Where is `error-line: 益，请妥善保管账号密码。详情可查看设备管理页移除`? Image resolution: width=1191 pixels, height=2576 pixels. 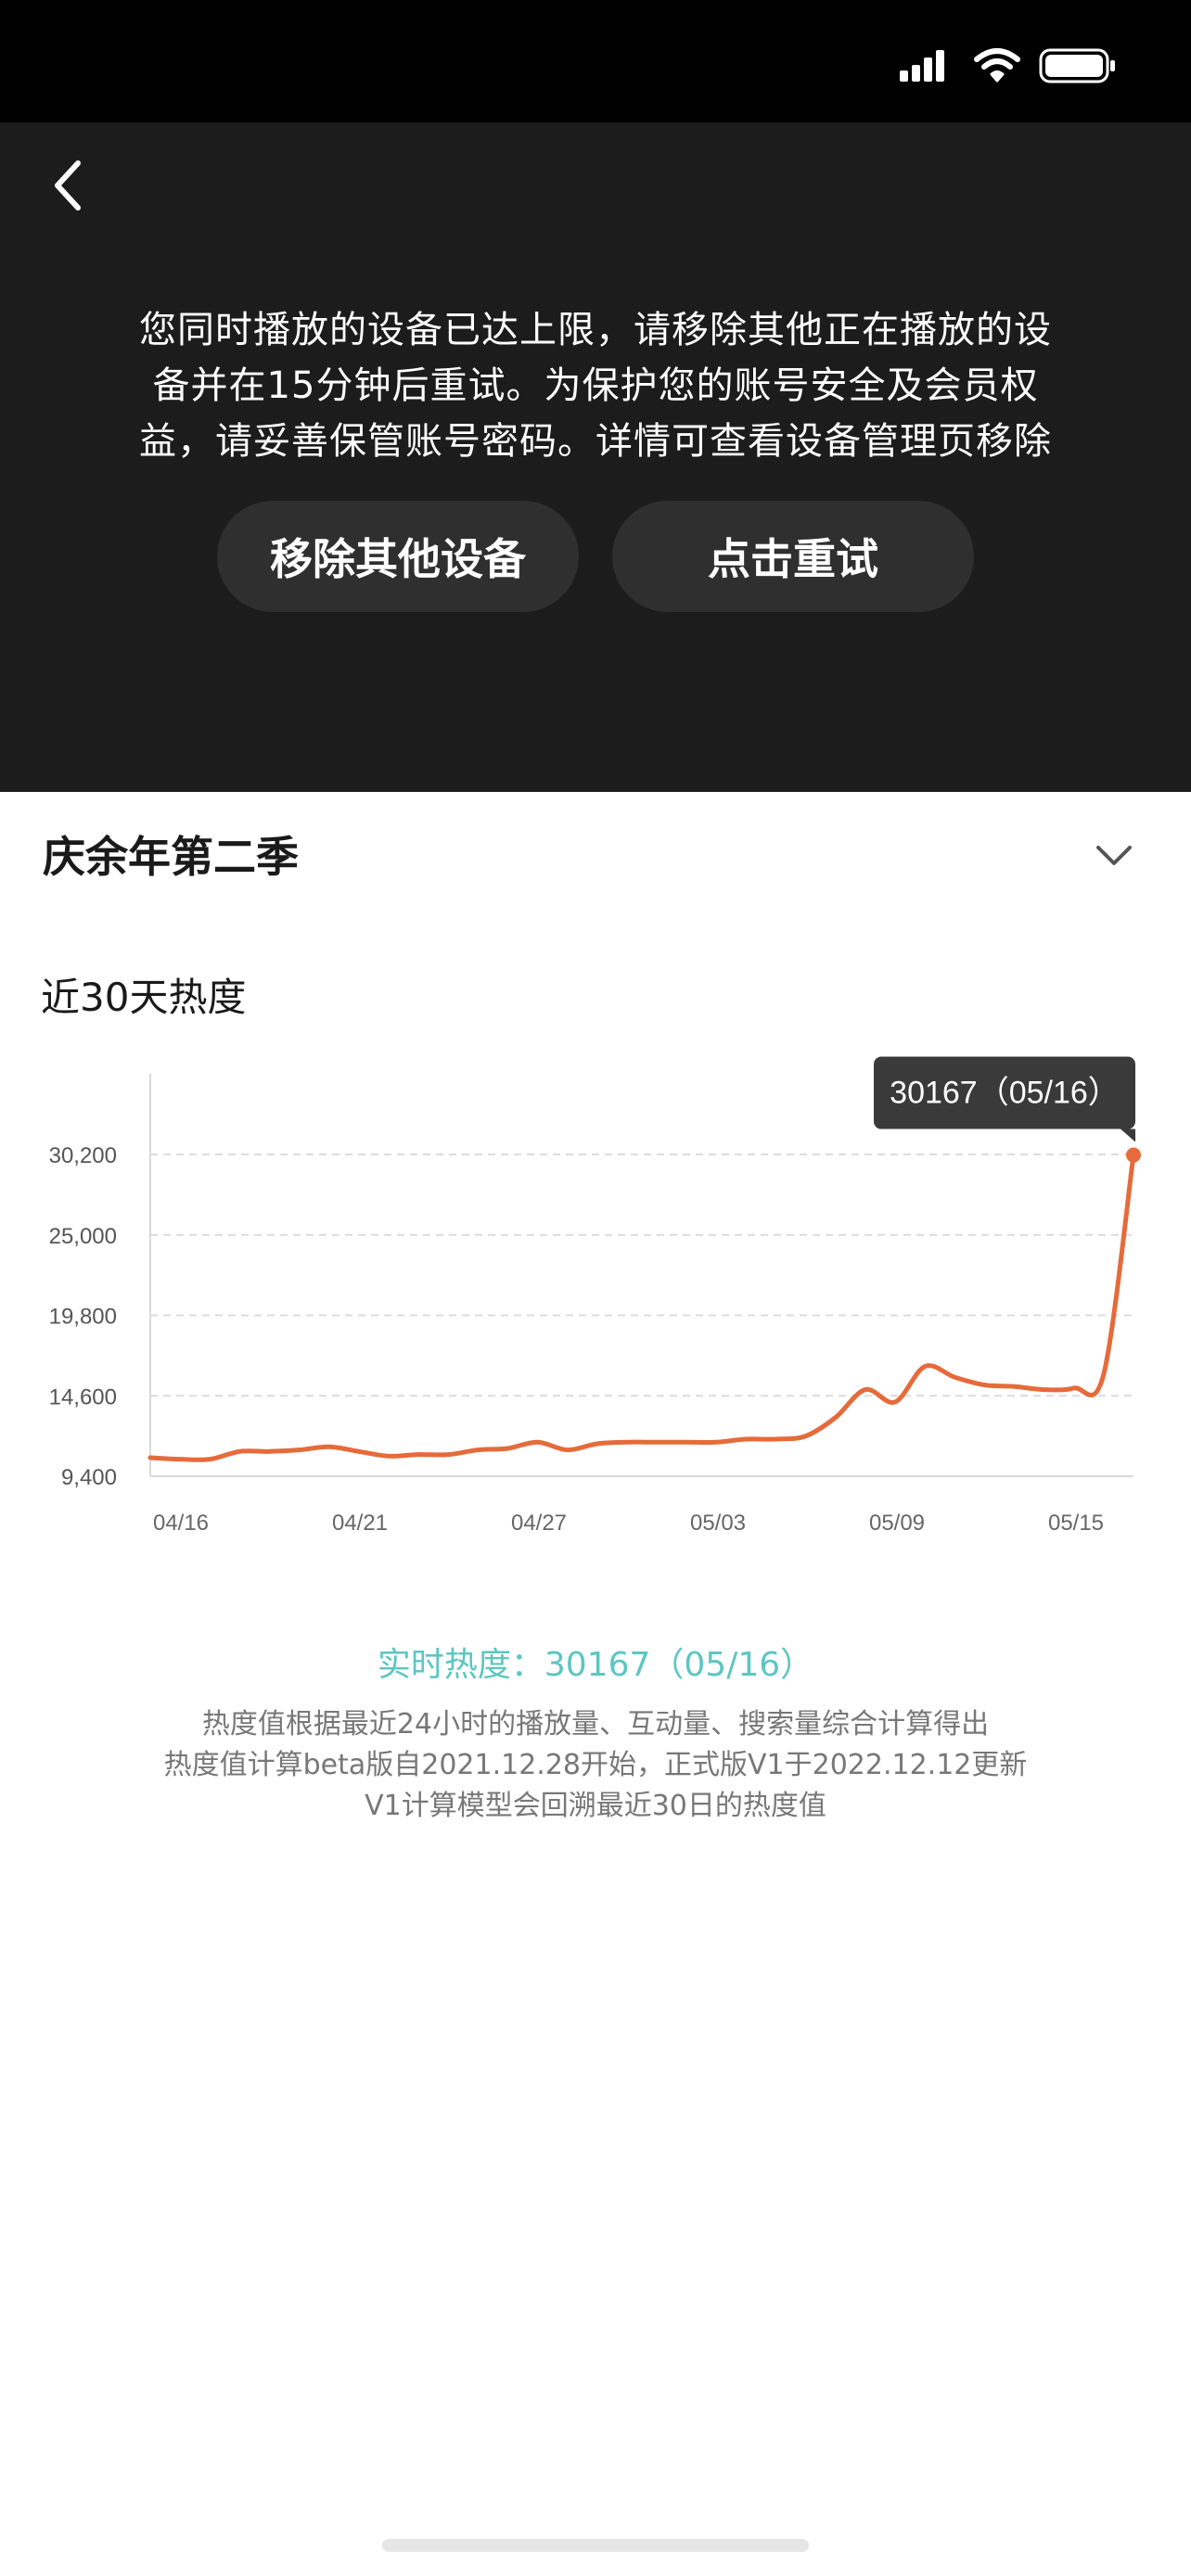 error-line: 益，请妥善保管账号密码。详情可查看设备管理页移除 is located at coordinates (595, 442).